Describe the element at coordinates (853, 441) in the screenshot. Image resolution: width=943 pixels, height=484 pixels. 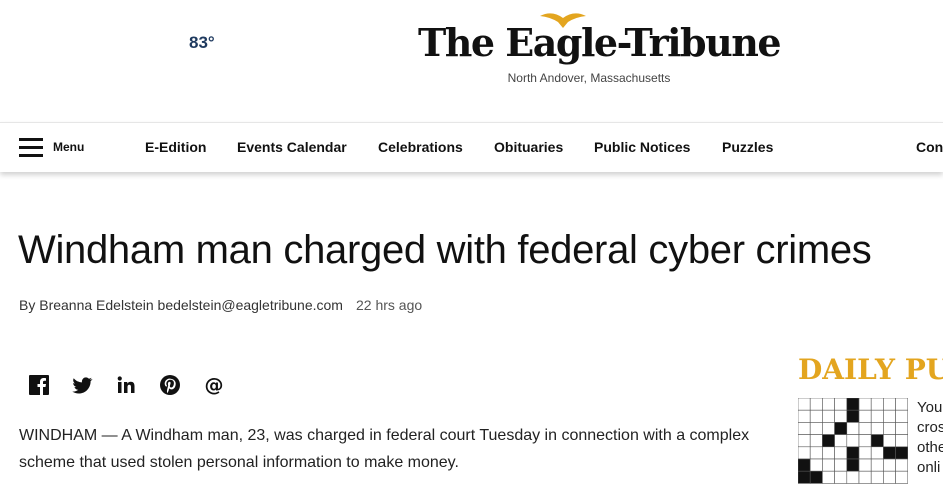
I see `crossword-thumbnail` at that location.